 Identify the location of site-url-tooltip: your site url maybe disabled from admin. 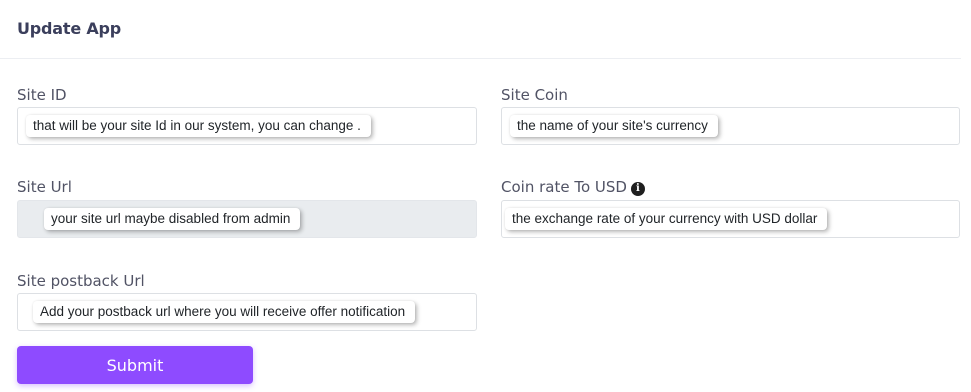
(172, 219).